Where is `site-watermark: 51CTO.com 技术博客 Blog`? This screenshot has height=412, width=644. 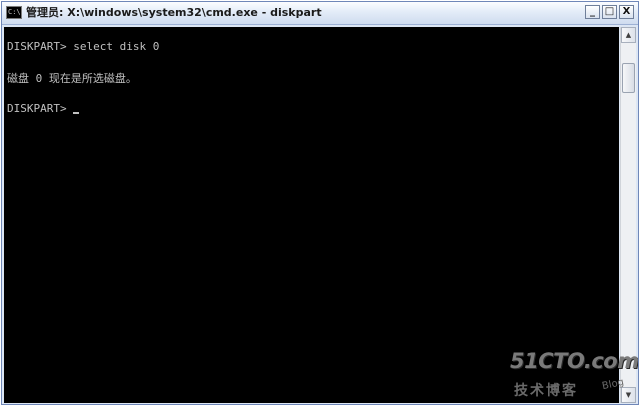
site-watermark: 51CTO.com 技术博客 Blog is located at coordinates (574, 376).